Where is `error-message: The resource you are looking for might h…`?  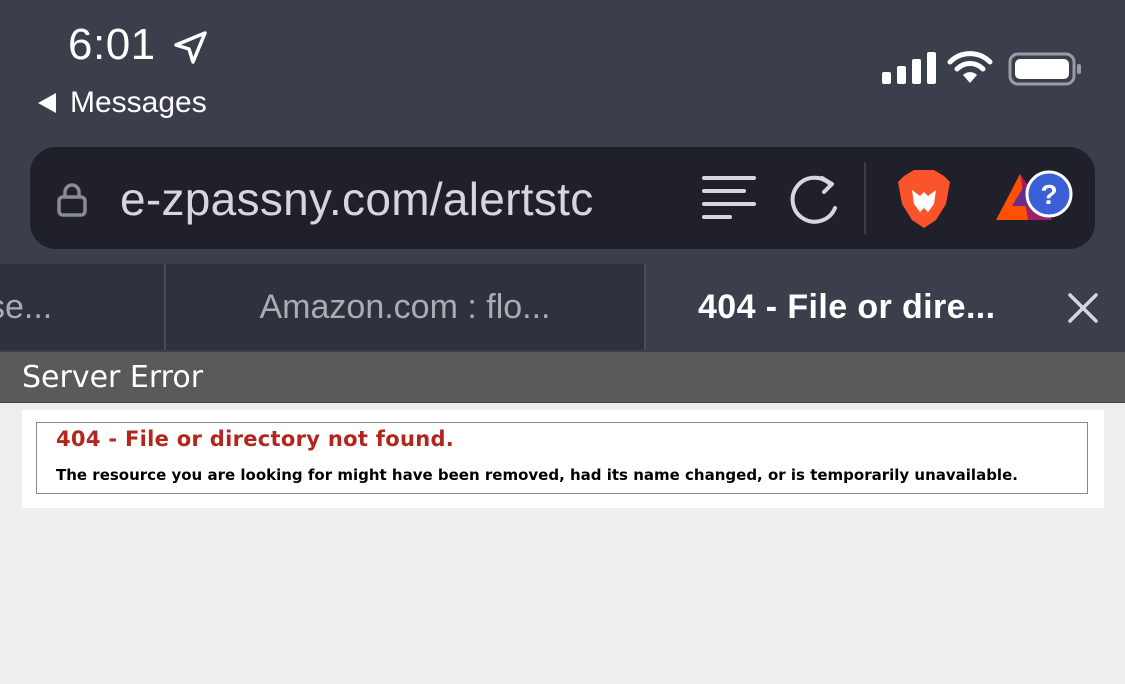
error-message: The resource you are looking for might h… is located at coordinates (537, 475).